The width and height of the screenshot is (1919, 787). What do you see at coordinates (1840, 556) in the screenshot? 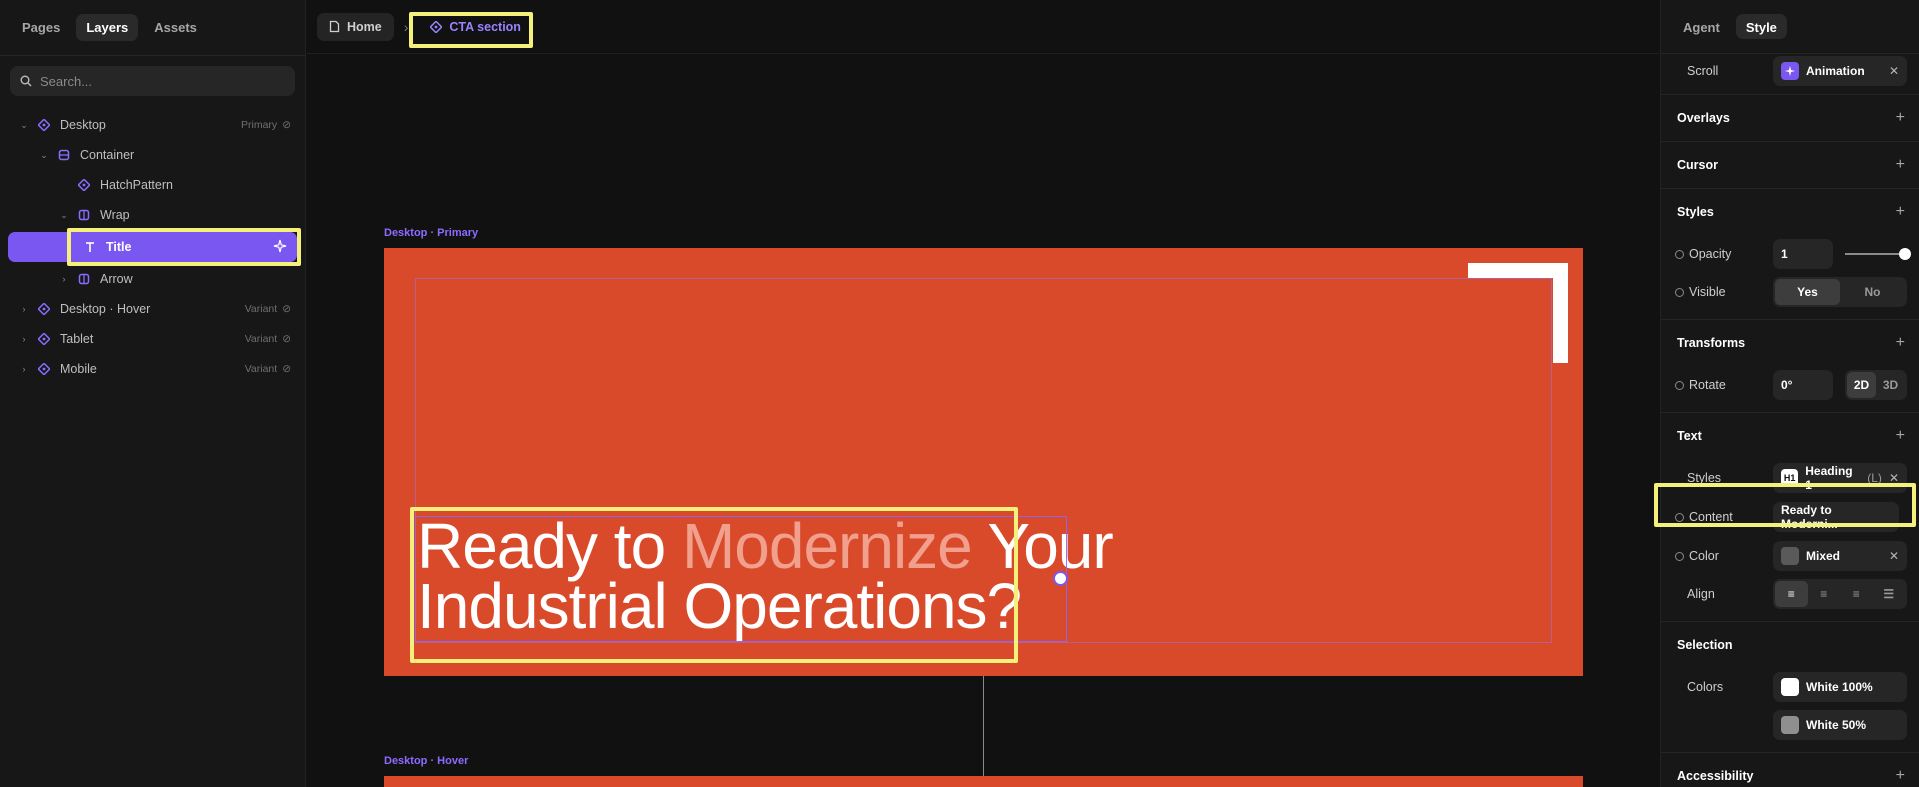
I see `color-pill: Mixed ✕` at bounding box center [1840, 556].